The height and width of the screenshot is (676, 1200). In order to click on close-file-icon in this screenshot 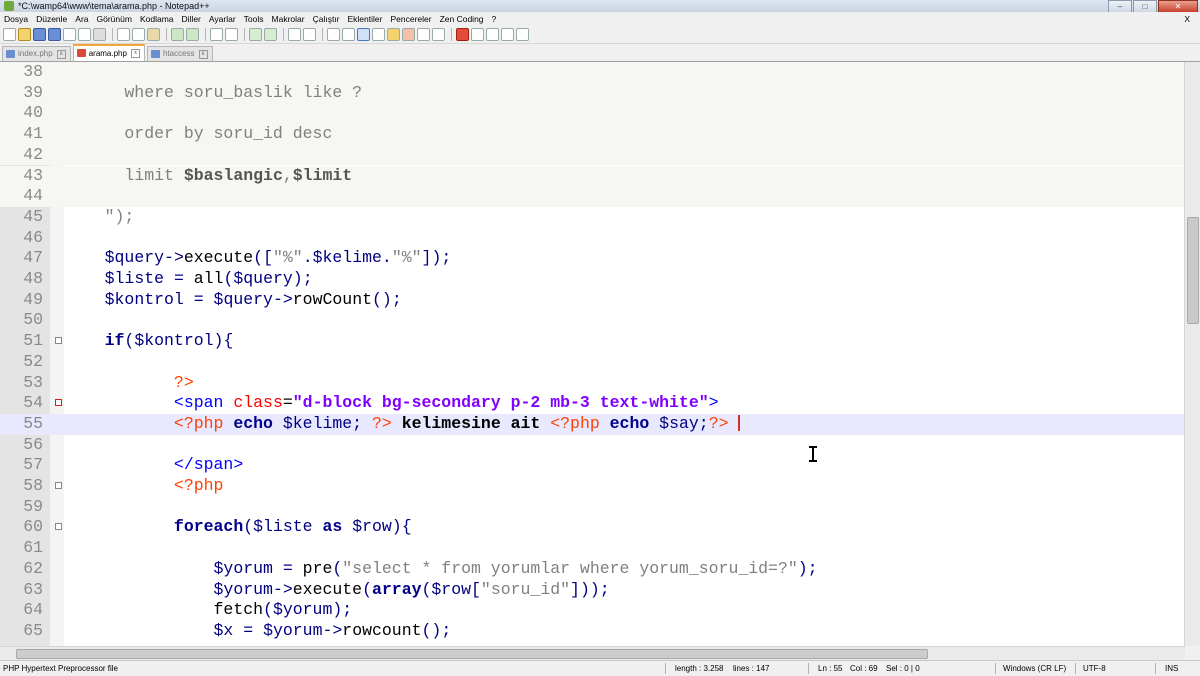, I will do `click(69, 34)`.